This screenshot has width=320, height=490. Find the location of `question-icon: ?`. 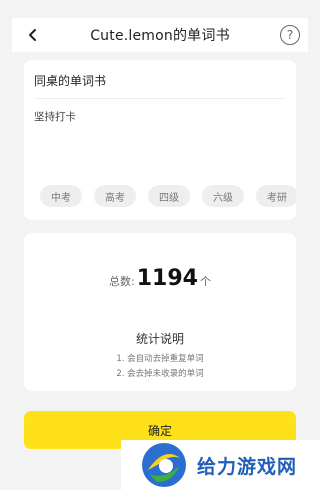

question-icon: ? is located at coordinates (290, 35).